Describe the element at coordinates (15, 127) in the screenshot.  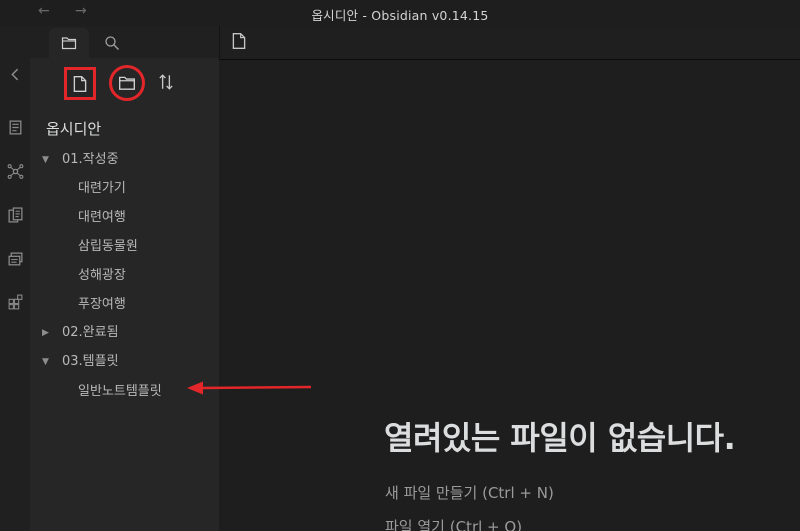
I see `switcher-icon` at that location.